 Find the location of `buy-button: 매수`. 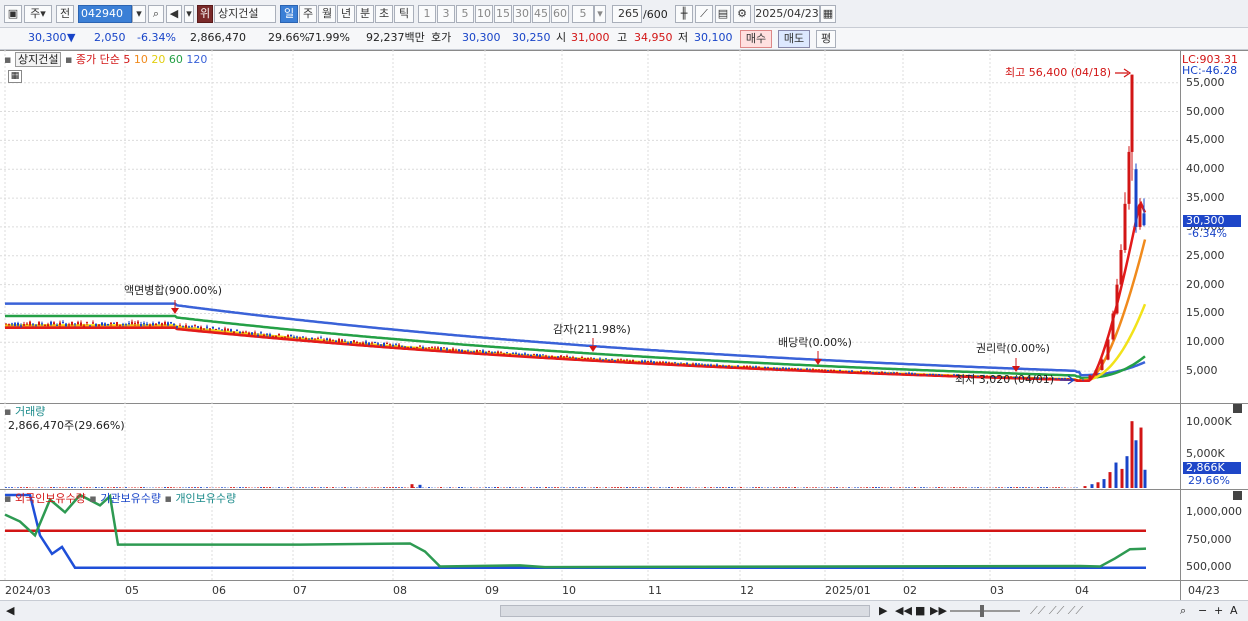

buy-button: 매수 is located at coordinates (756, 39).